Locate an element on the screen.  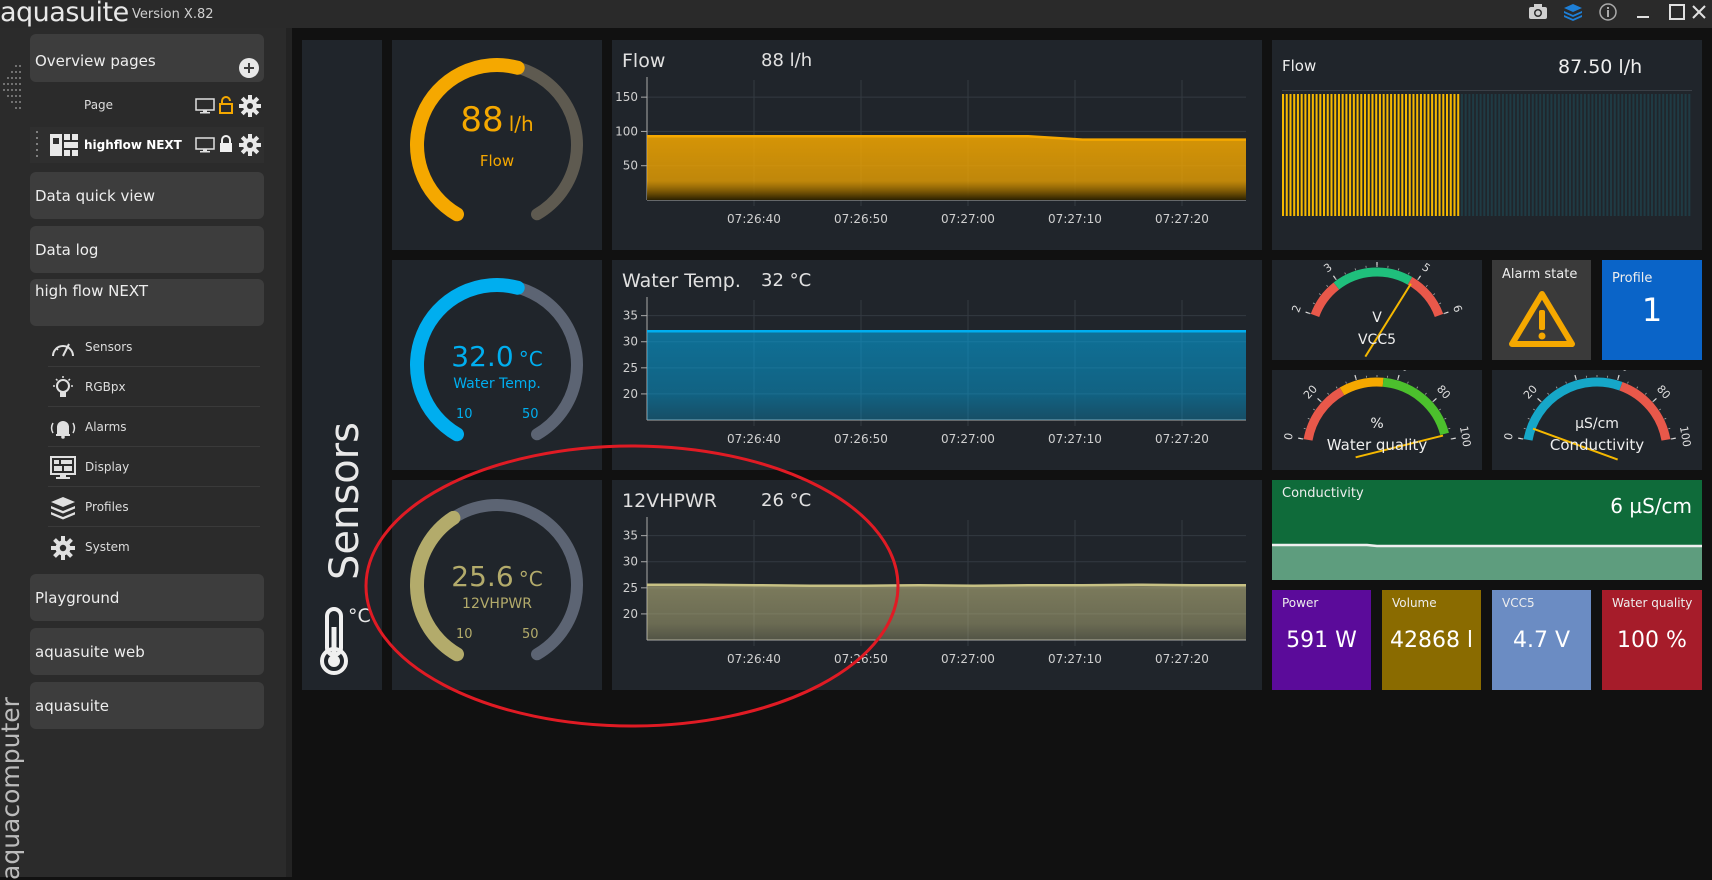
flow-bar-meter is located at coordinates (1487, 155).